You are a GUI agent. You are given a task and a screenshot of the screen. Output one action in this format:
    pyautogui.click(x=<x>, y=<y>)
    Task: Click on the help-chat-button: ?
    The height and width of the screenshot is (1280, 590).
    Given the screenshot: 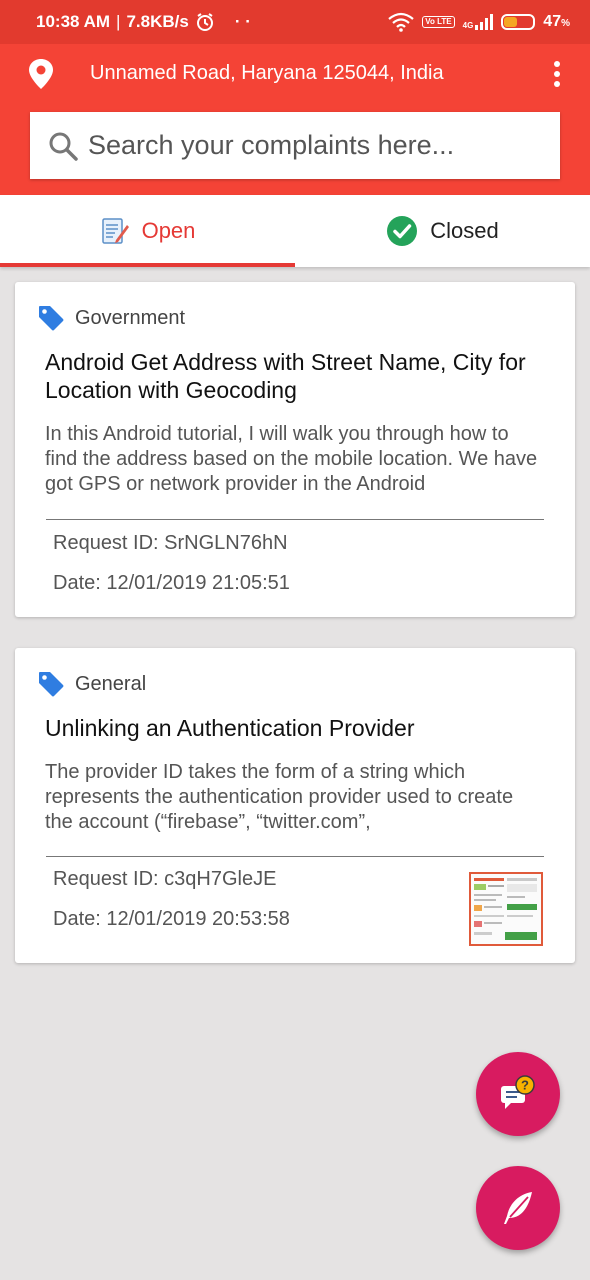 What is the action you would take?
    pyautogui.click(x=518, y=1094)
    